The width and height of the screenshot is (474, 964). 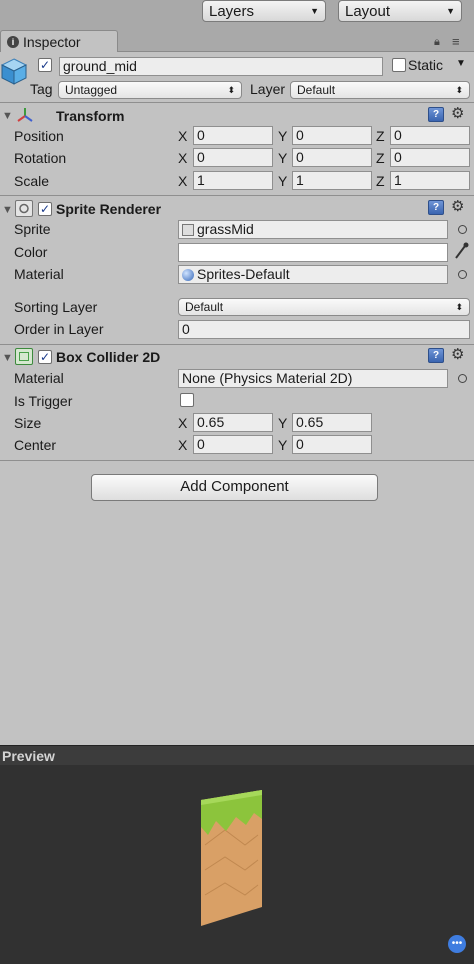 I want to click on object-name-input: ground_mid, so click(x=221, y=66).